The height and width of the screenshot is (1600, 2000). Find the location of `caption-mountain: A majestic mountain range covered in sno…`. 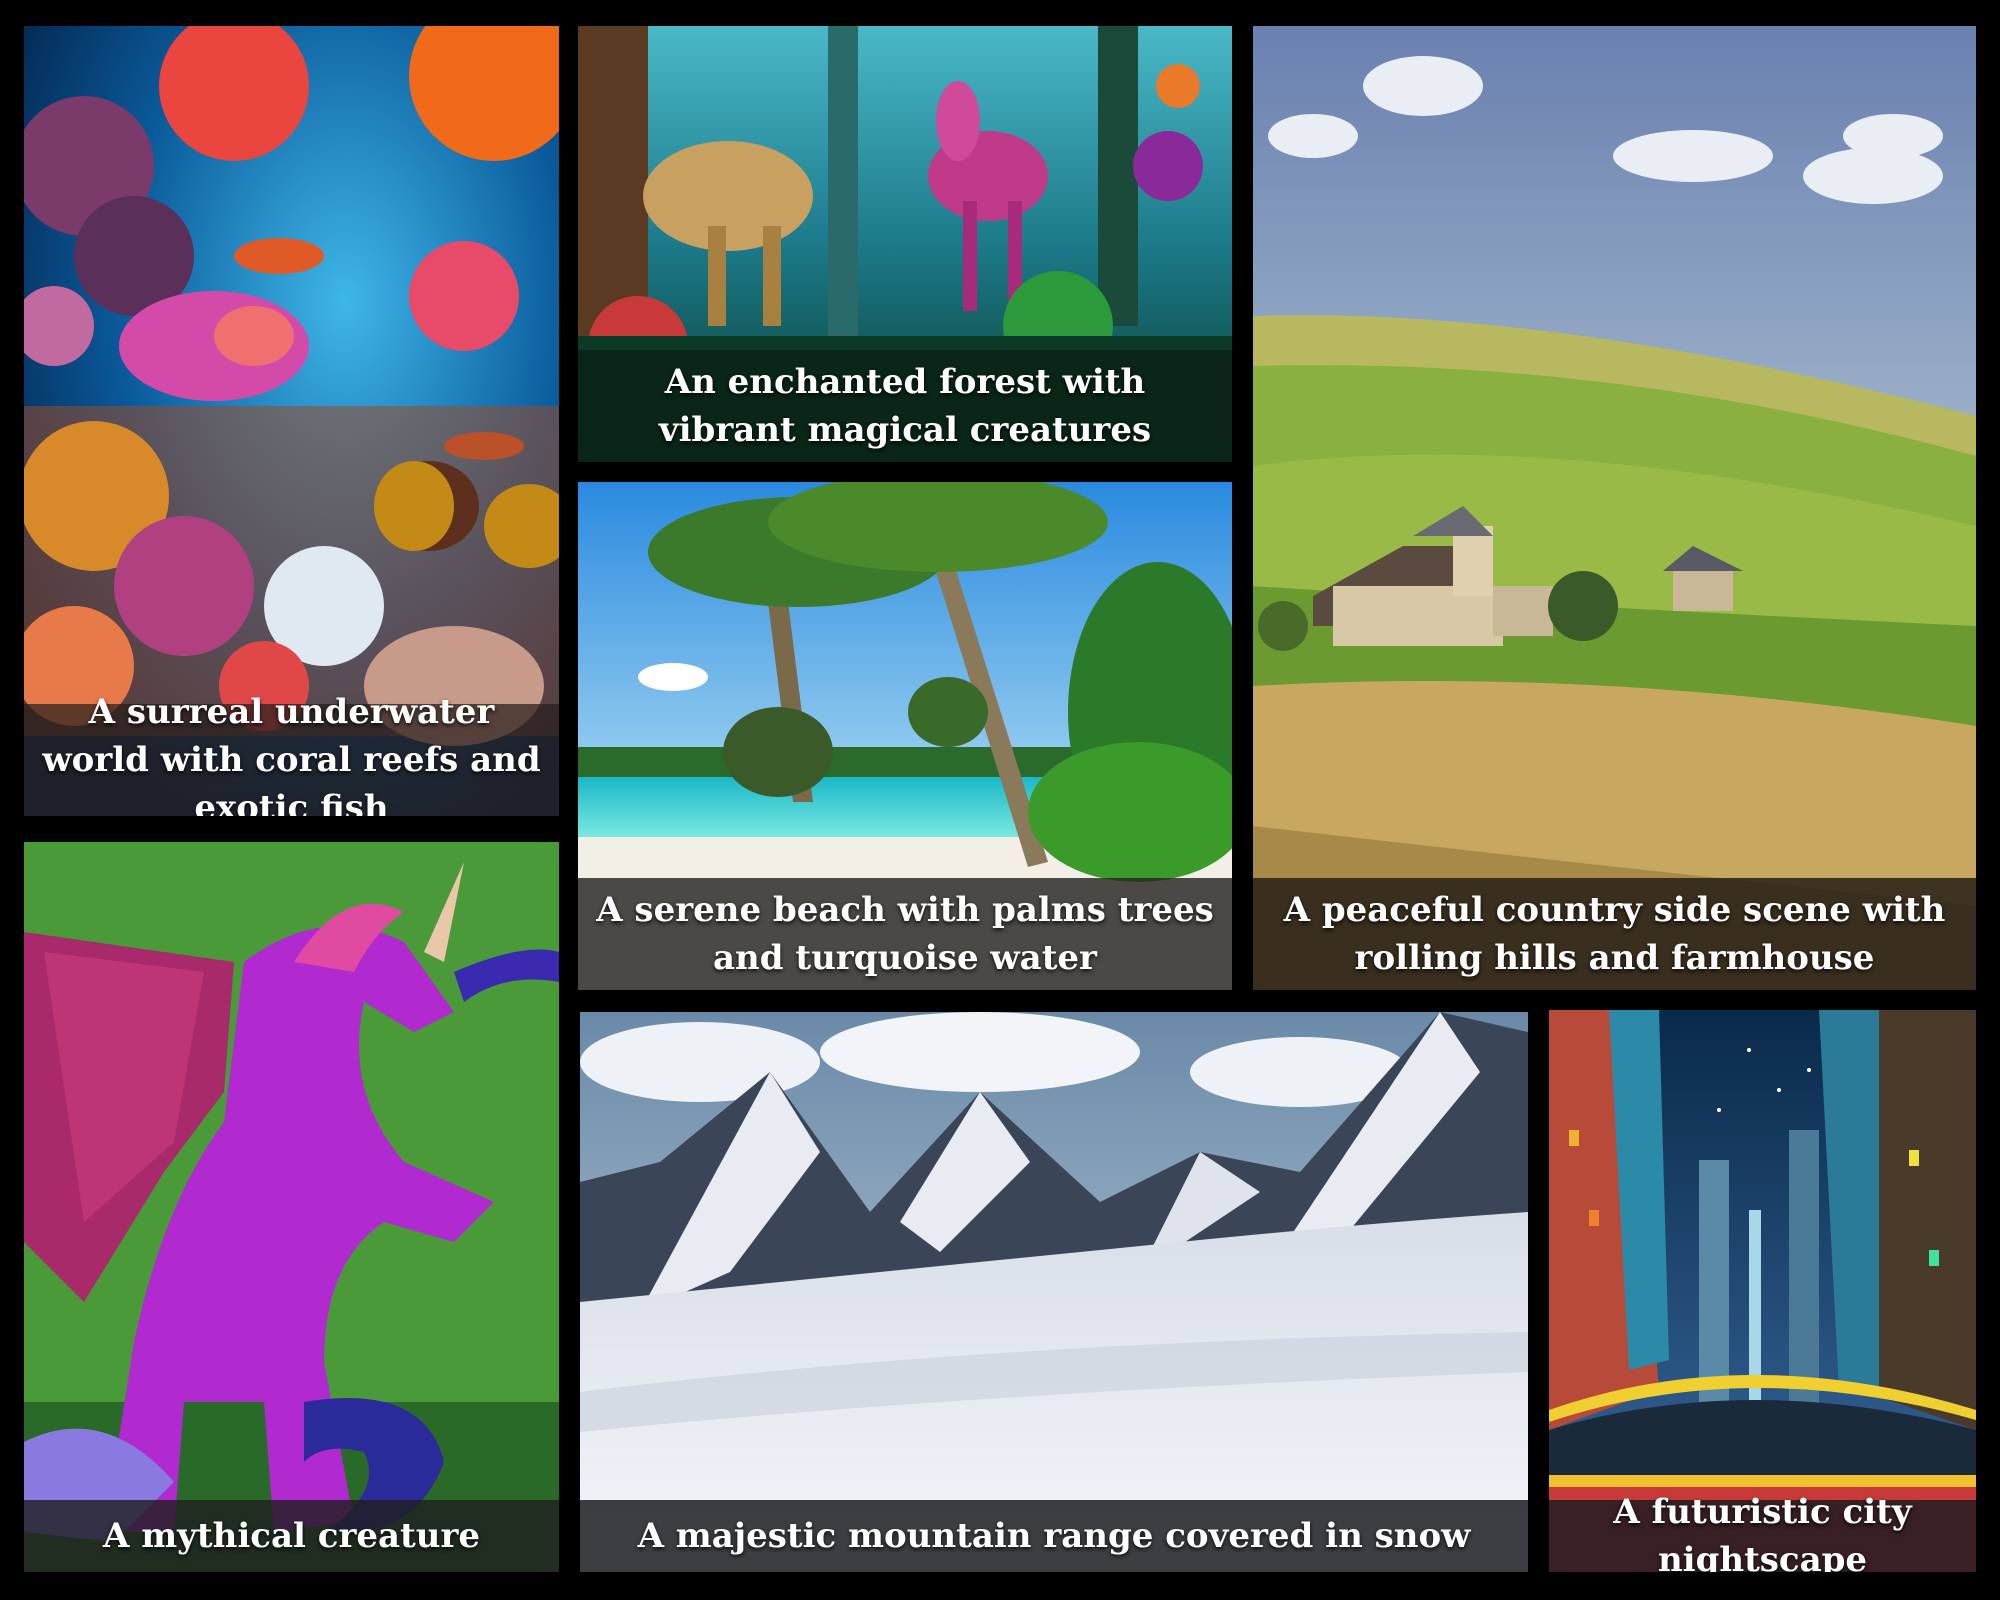

caption-mountain: A majestic mountain range covered in sno… is located at coordinates (1054, 1536).